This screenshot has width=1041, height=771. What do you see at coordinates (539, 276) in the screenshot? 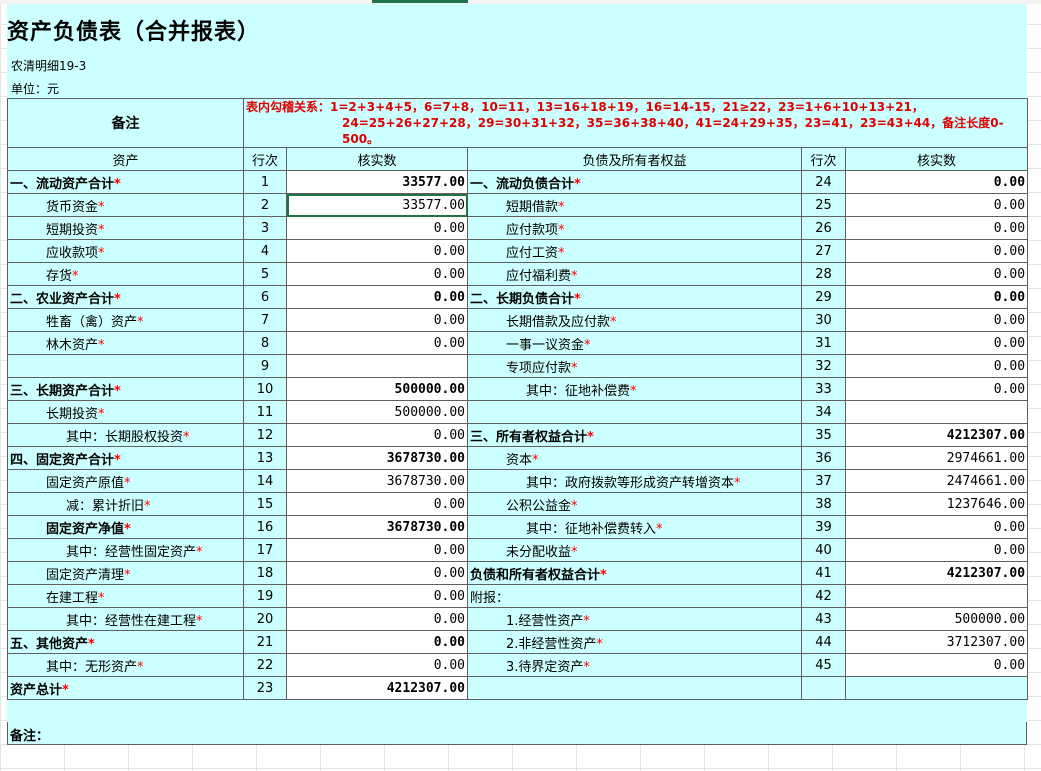
I see `liability-label-text: 应付福利费` at bounding box center [539, 276].